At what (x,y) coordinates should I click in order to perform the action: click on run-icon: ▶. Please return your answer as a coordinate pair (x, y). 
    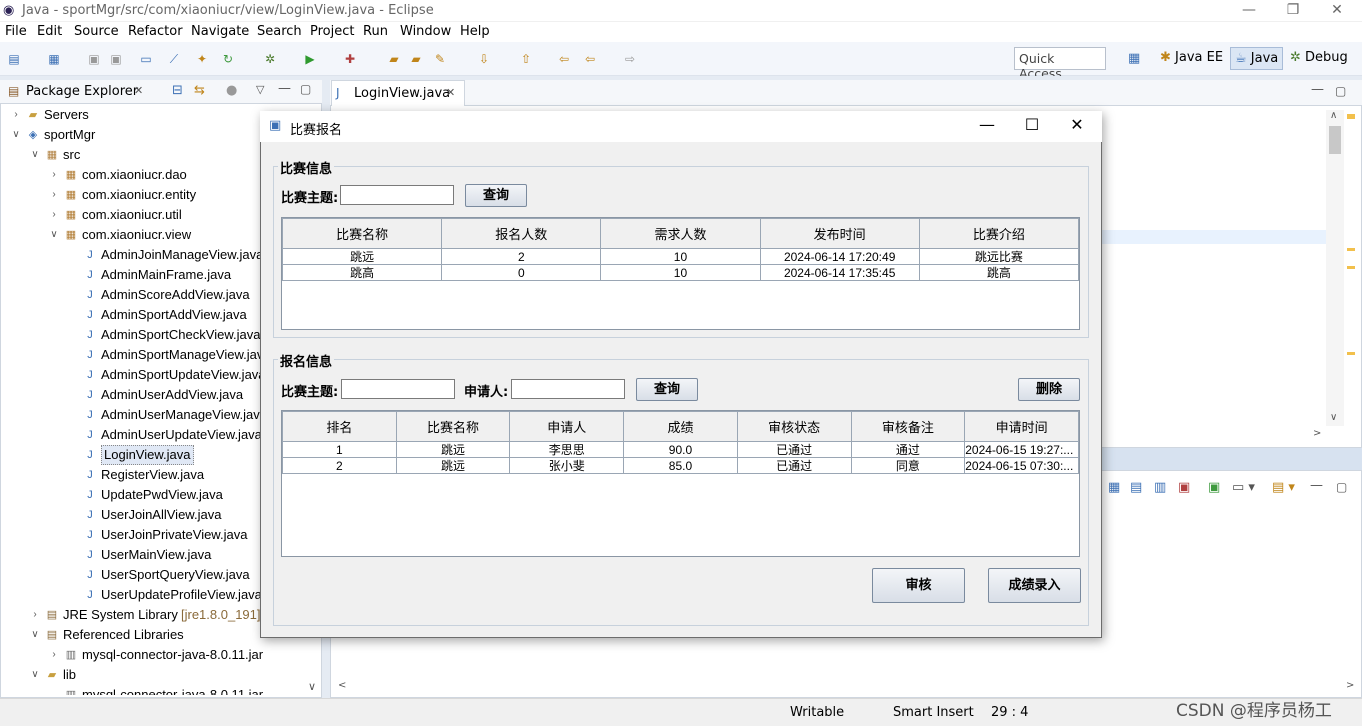
    Looking at the image, I should click on (310, 59).